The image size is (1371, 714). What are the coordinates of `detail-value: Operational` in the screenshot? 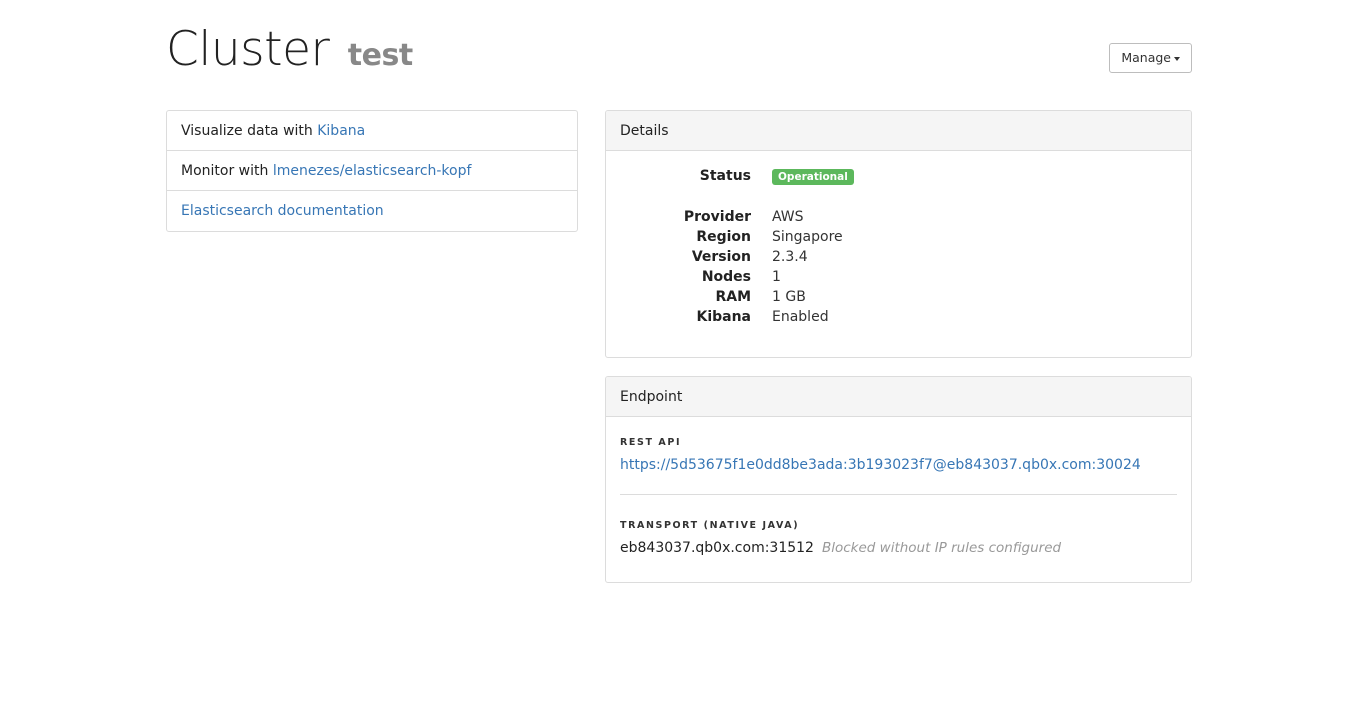 It's located at (813, 176).